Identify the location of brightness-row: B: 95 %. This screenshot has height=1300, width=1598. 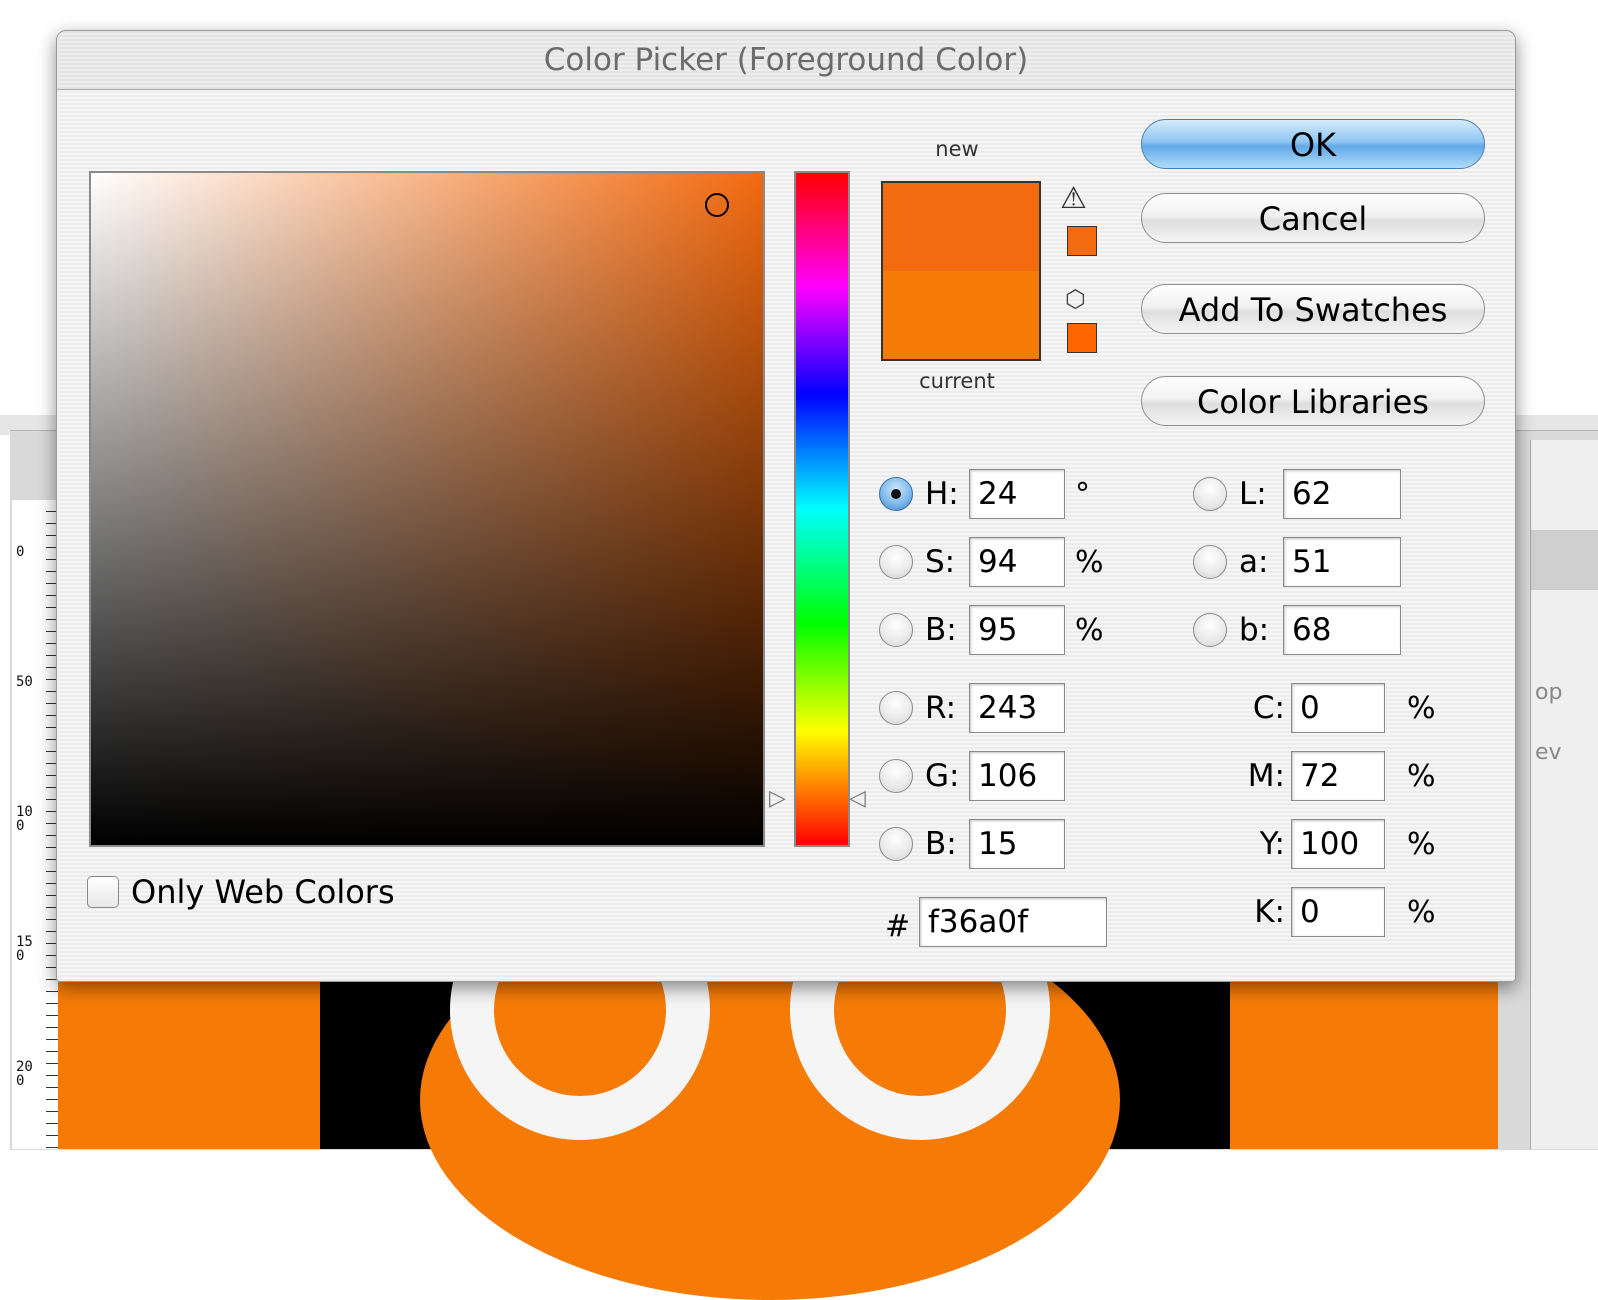
(991, 630).